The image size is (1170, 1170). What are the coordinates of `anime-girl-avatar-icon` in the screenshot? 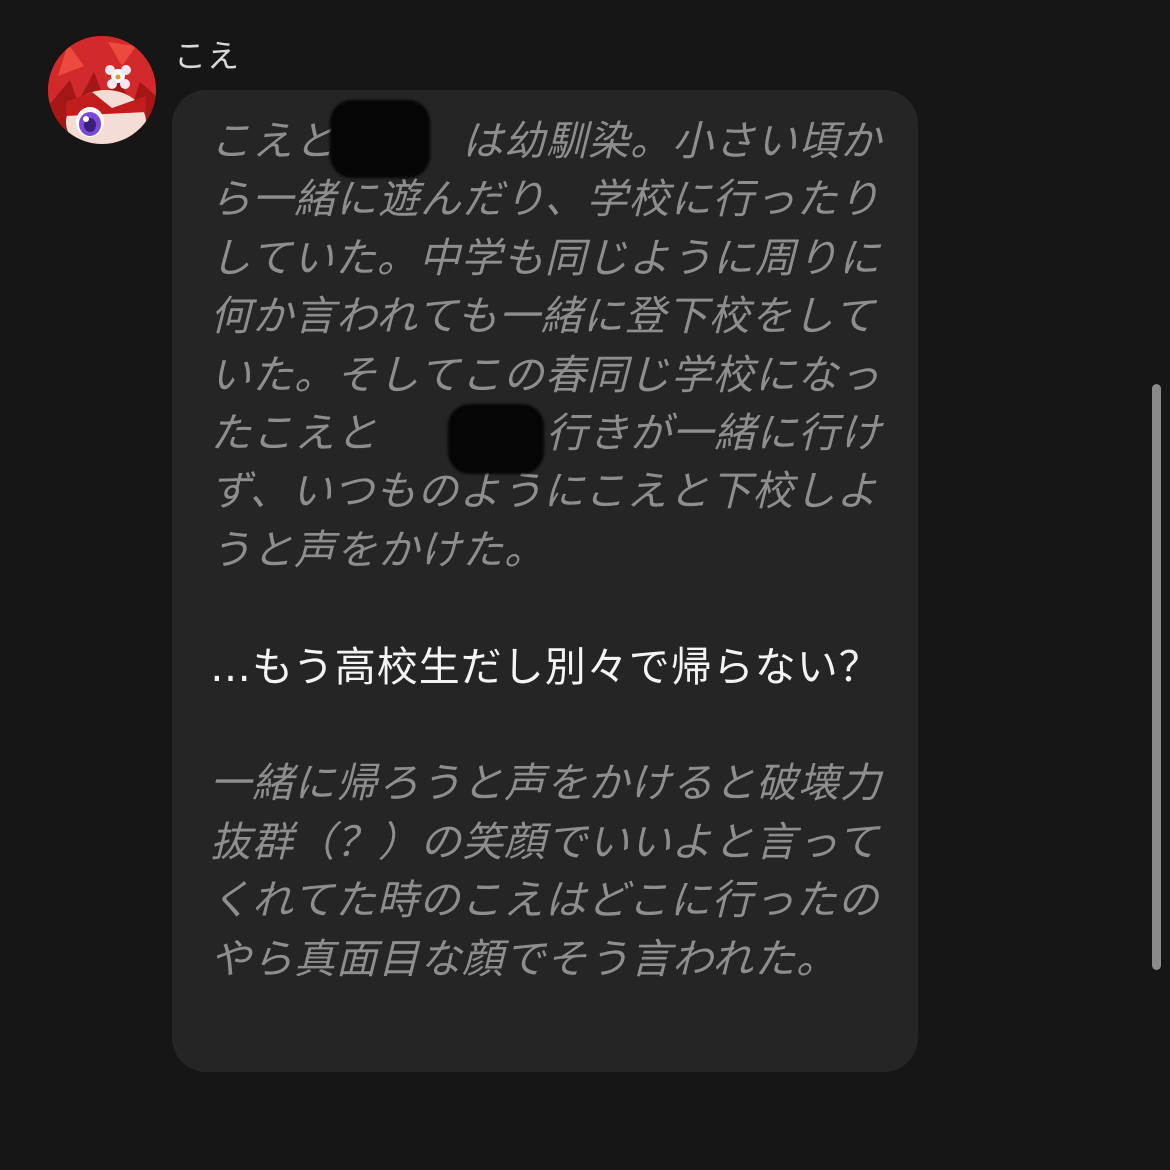 It's located at (102, 90).